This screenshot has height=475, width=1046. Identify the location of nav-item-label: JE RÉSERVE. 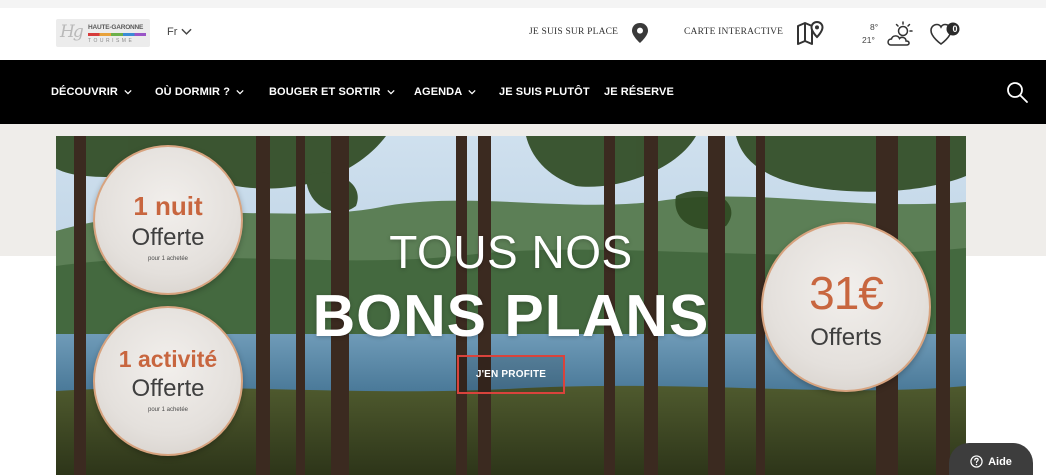
(639, 92).